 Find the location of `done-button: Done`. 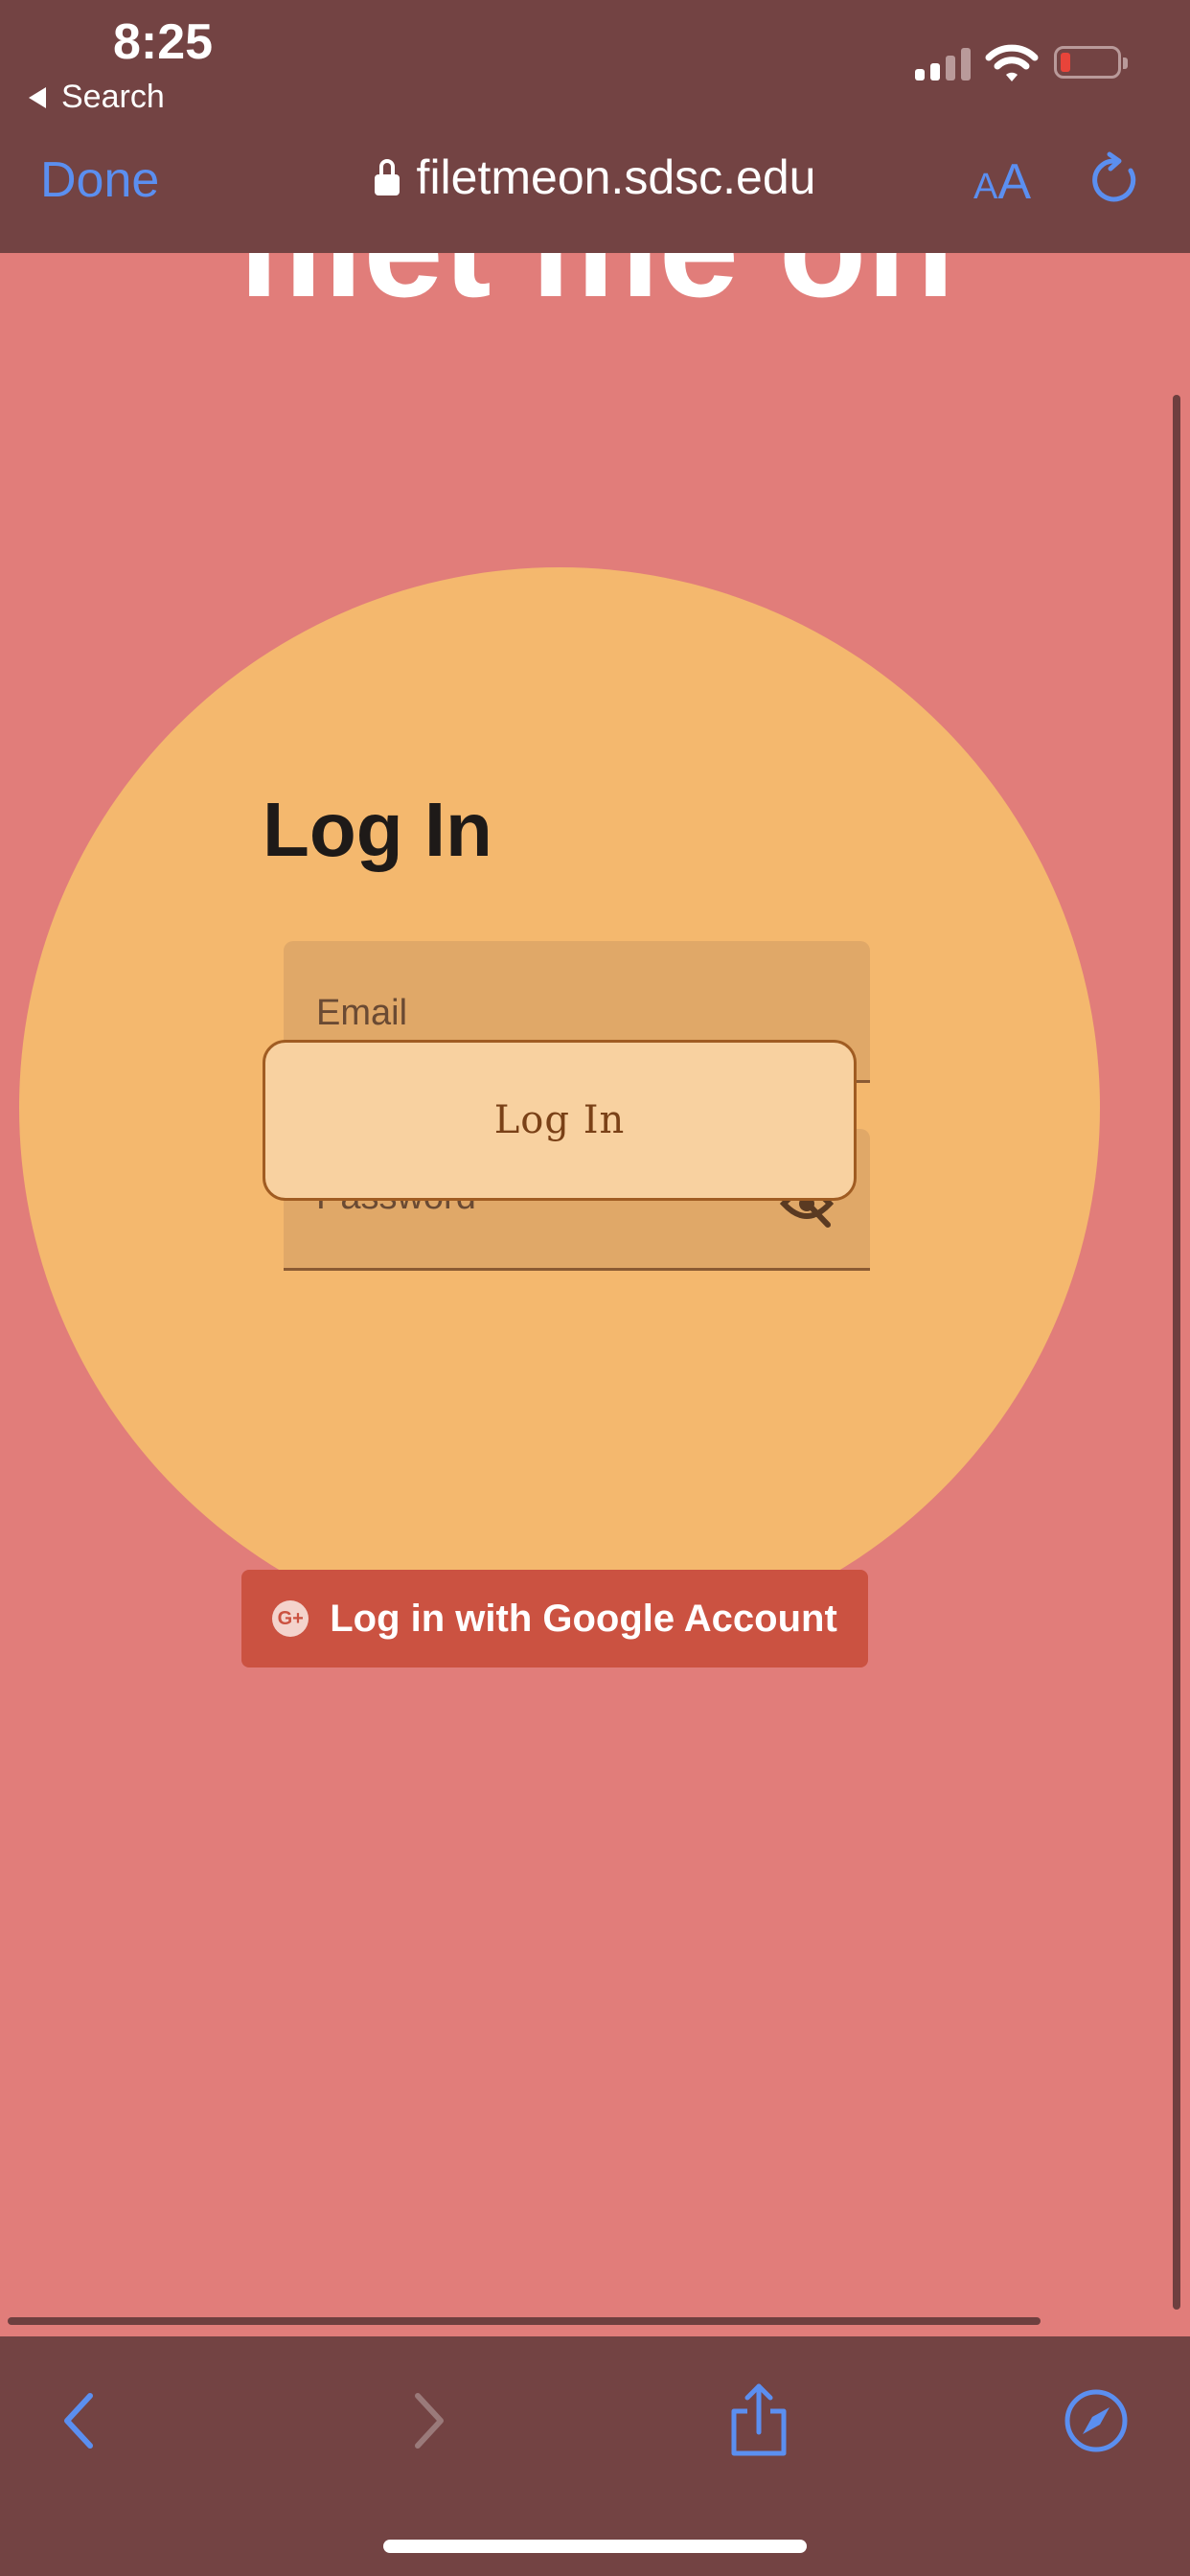

done-button: Done is located at coordinates (99, 180).